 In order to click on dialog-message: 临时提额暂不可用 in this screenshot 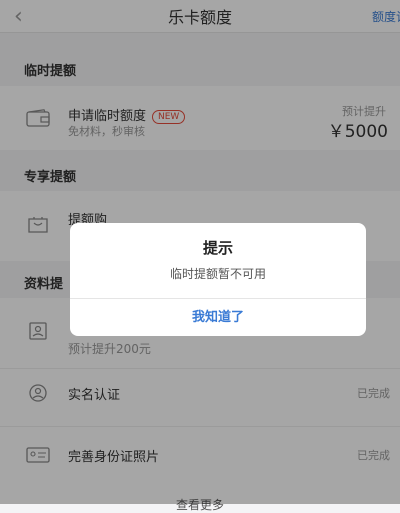, I will do `click(217, 274)`.